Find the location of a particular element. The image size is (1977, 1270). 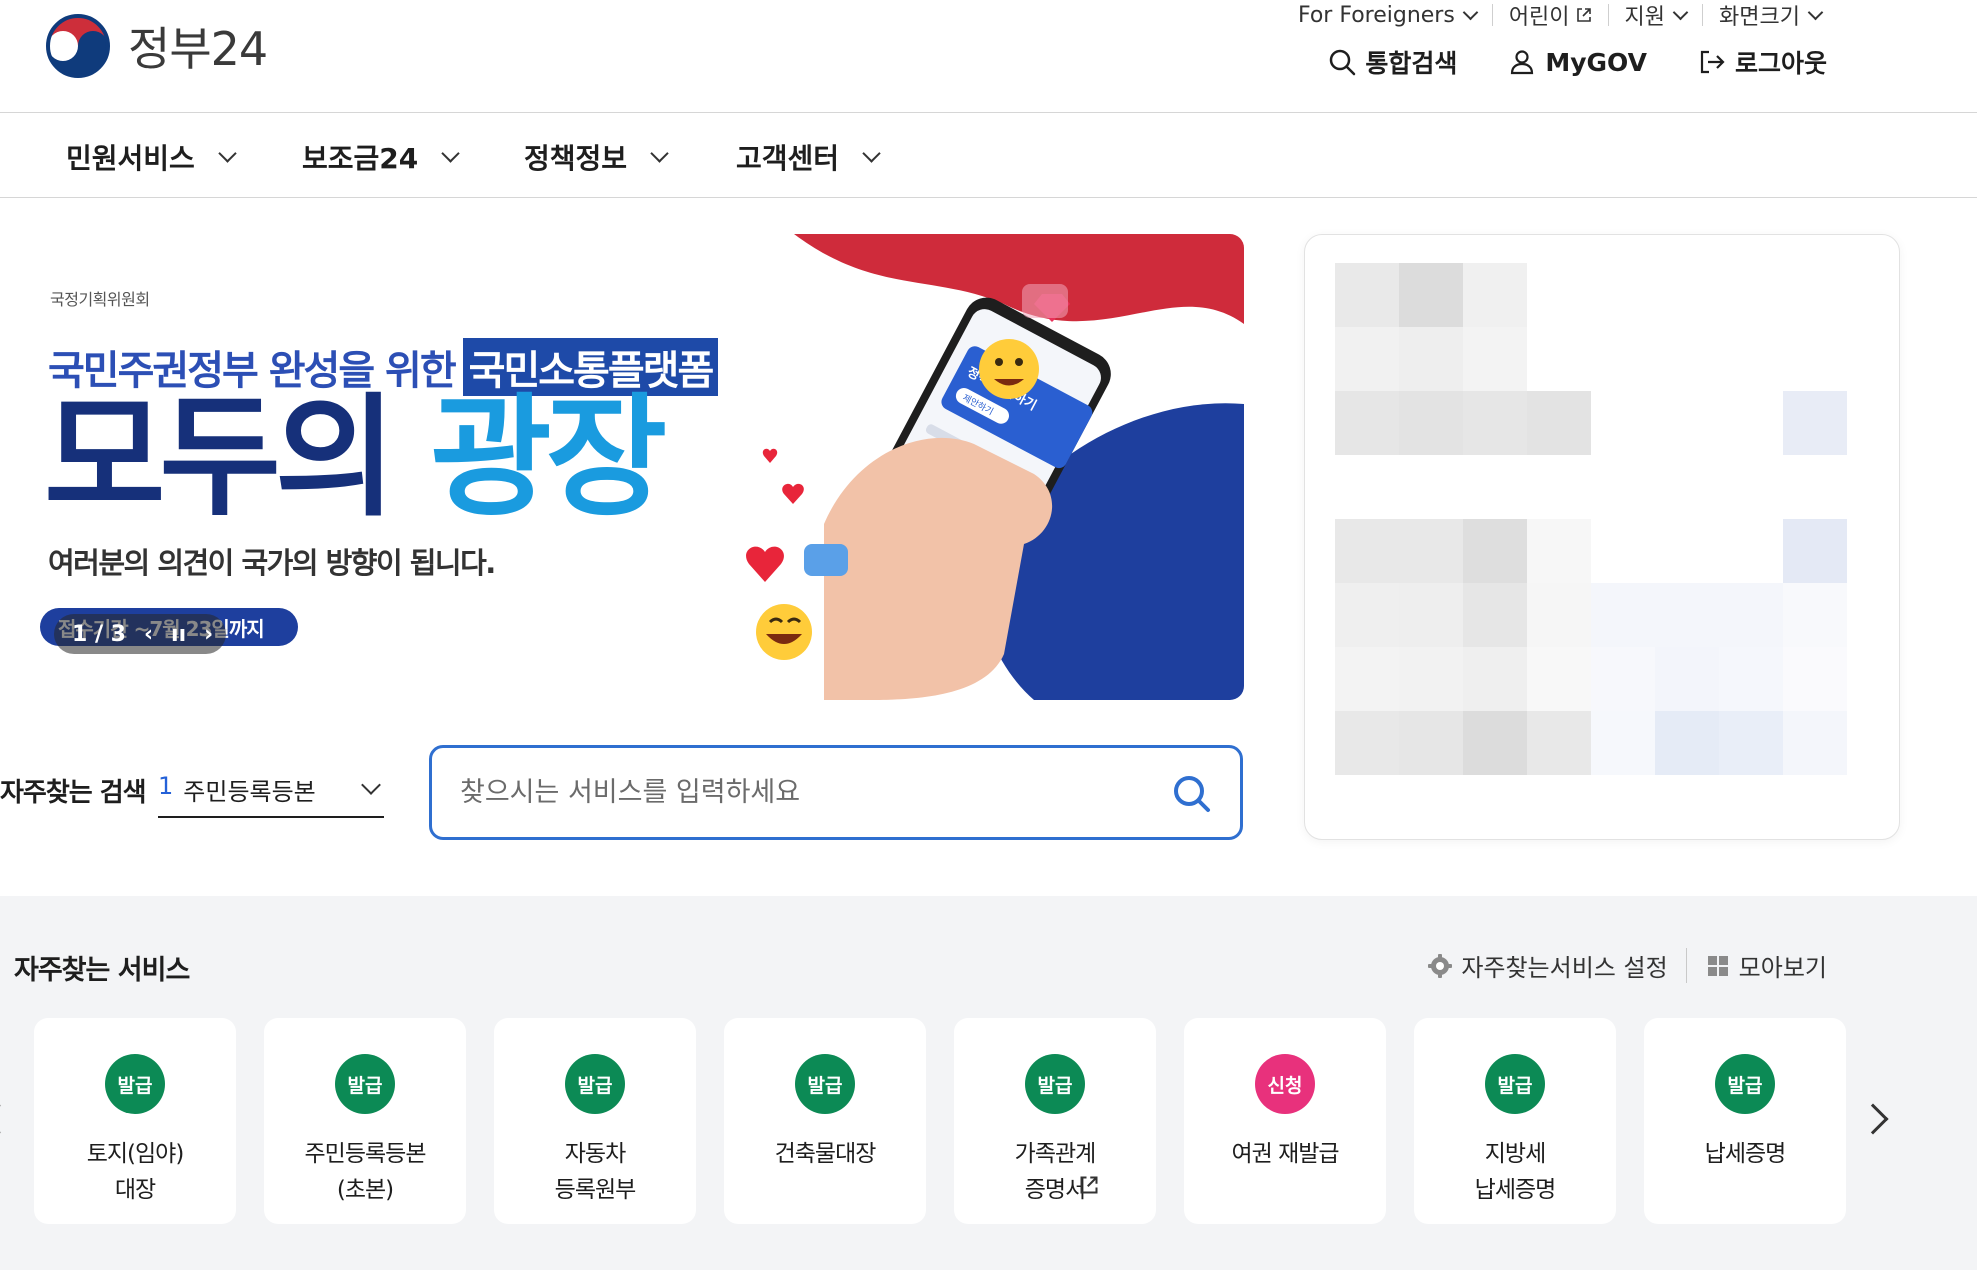

service-card-local-tax-certificate: 발급 지방세 납세증명 is located at coordinates (1515, 1121).